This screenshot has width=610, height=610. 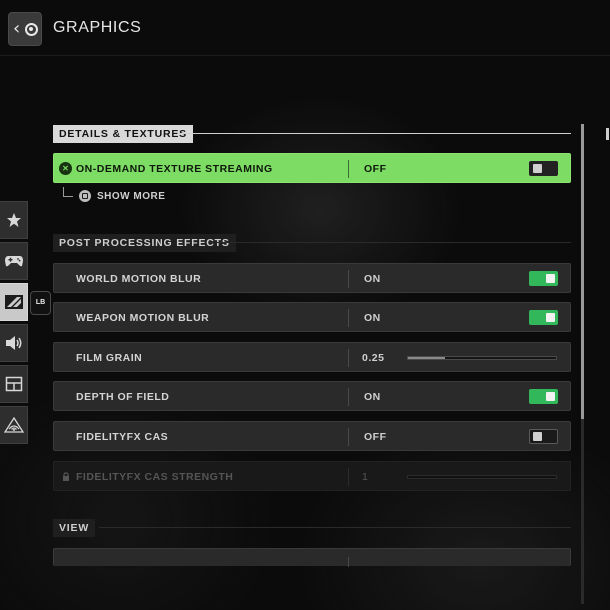 I want to click on back-button: ‹, so click(x=25, y=29).